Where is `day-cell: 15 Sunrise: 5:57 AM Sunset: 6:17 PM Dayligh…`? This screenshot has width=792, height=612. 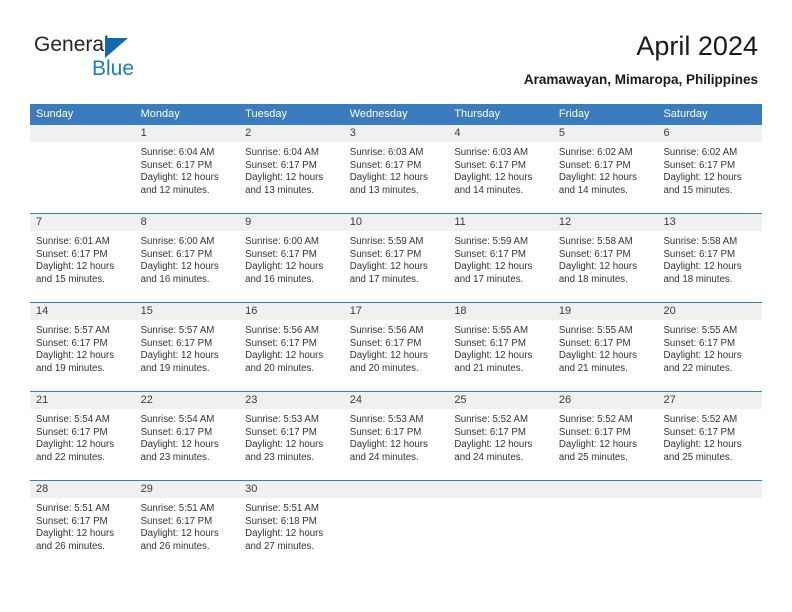 day-cell: 15 Sunrise: 5:57 AM Sunset: 6:17 PM Dayligh… is located at coordinates (187, 347).